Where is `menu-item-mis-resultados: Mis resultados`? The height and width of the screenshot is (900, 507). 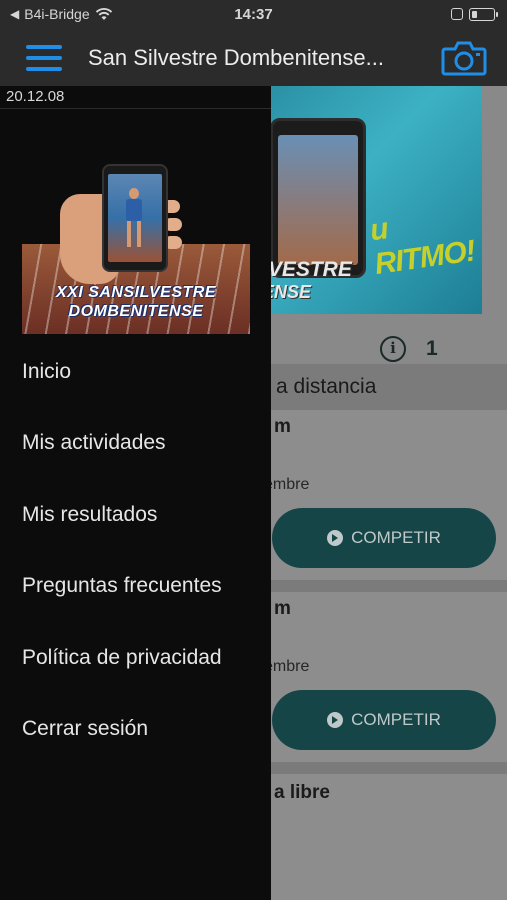 menu-item-mis-resultados: Mis resultados is located at coordinates (135, 515).